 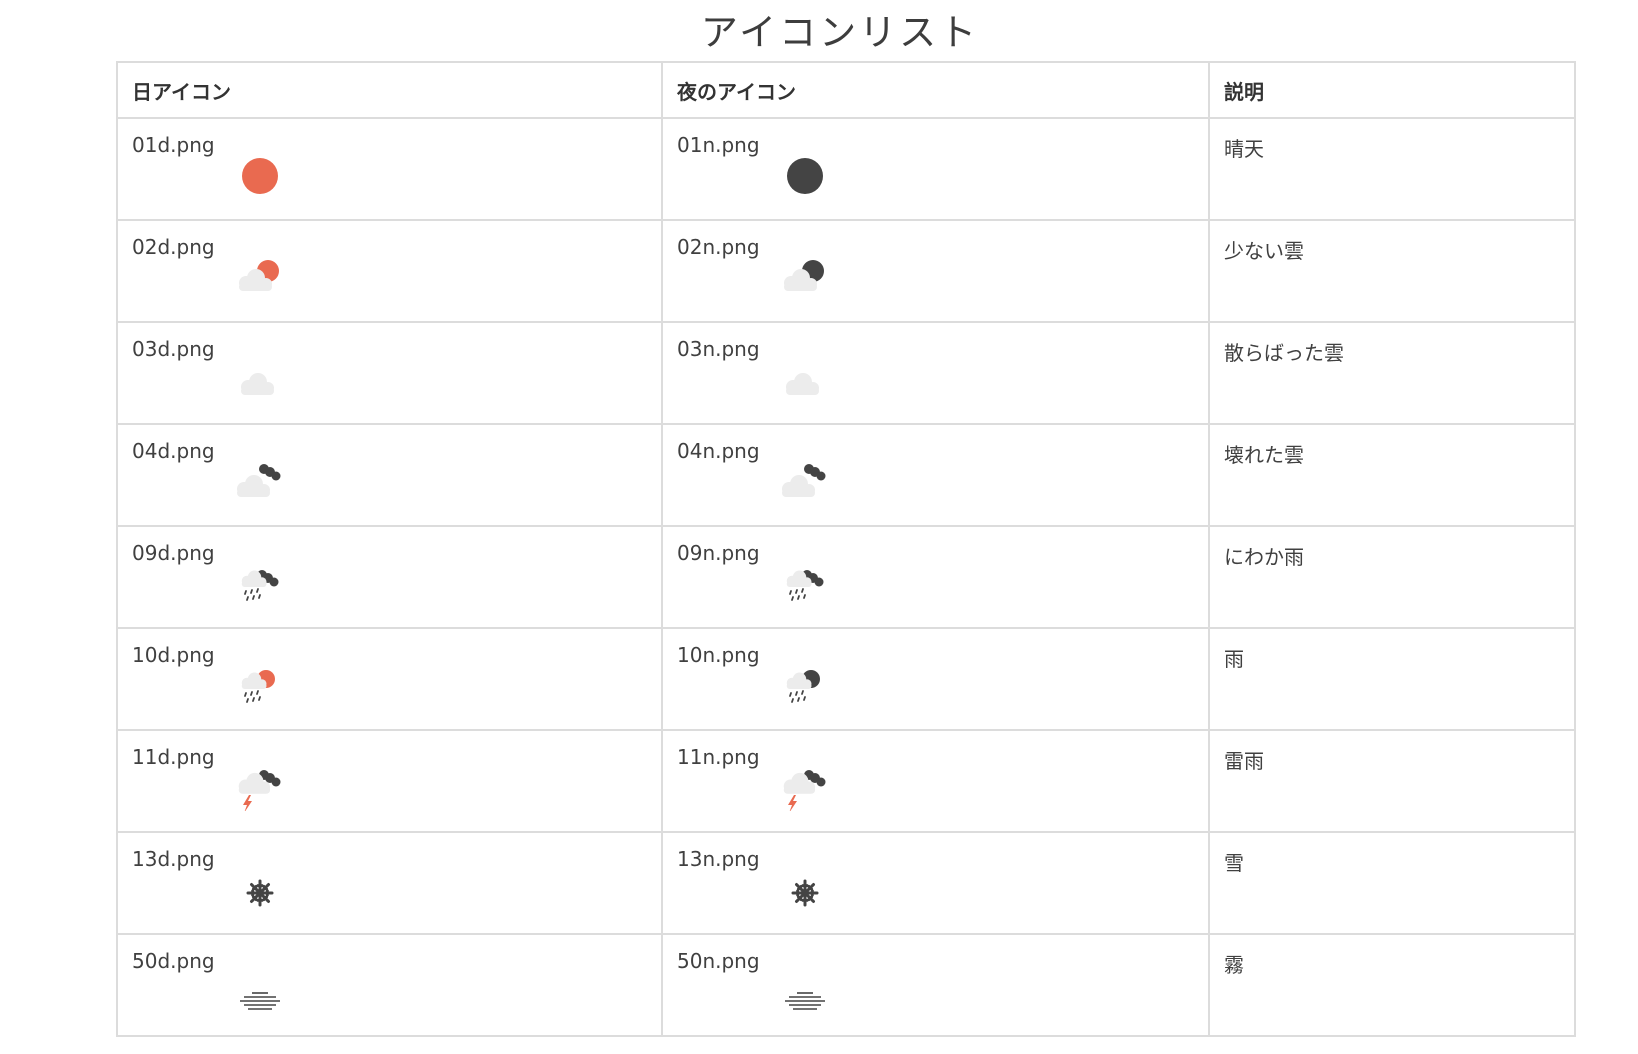 I want to click on day-file-name: 09d.png, so click(x=173, y=553).